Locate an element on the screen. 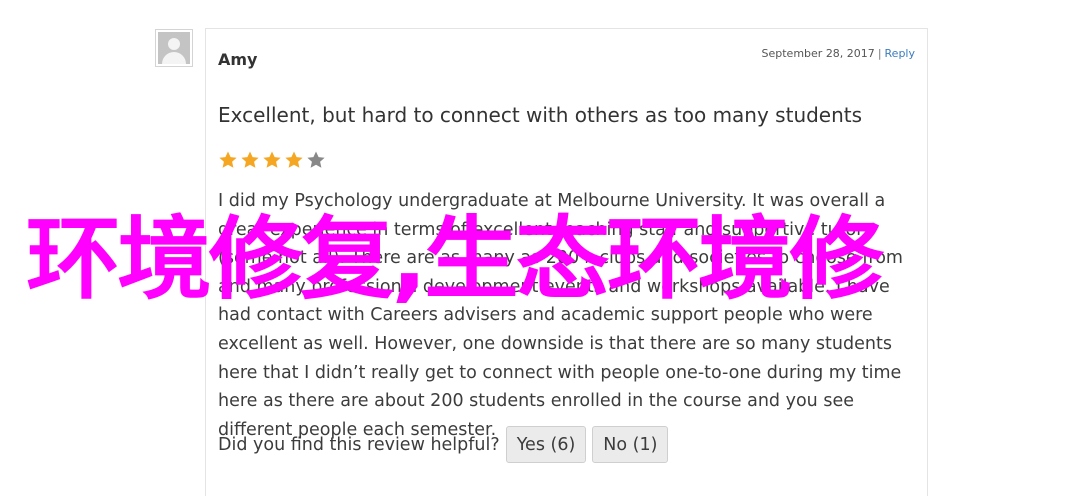 The height and width of the screenshot is (496, 1080). reply-link: Reply is located at coordinates (900, 53).